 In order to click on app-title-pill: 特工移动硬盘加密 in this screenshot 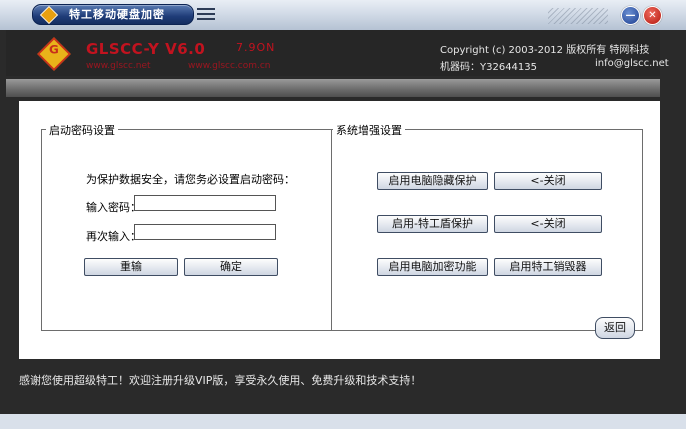, I will do `click(113, 14)`.